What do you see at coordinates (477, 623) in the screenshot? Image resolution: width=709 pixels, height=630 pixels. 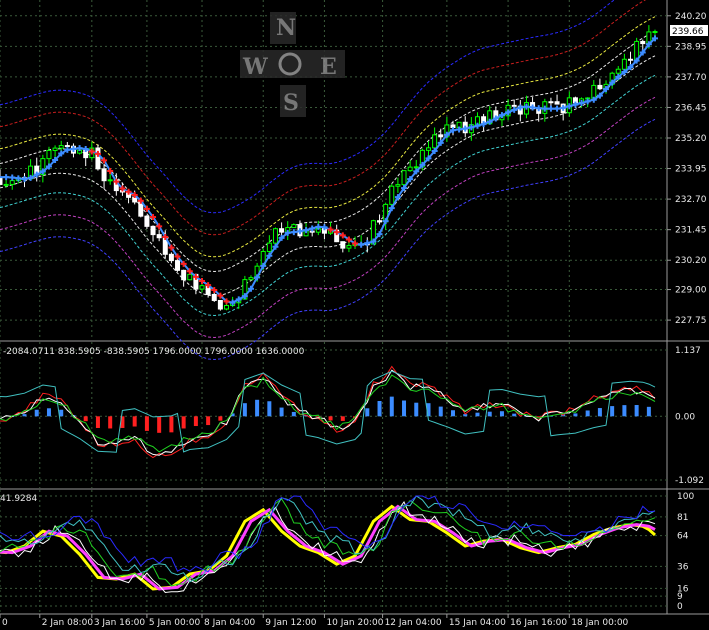 I see `time-tick-label: 15 Jan 04:00` at bounding box center [477, 623].